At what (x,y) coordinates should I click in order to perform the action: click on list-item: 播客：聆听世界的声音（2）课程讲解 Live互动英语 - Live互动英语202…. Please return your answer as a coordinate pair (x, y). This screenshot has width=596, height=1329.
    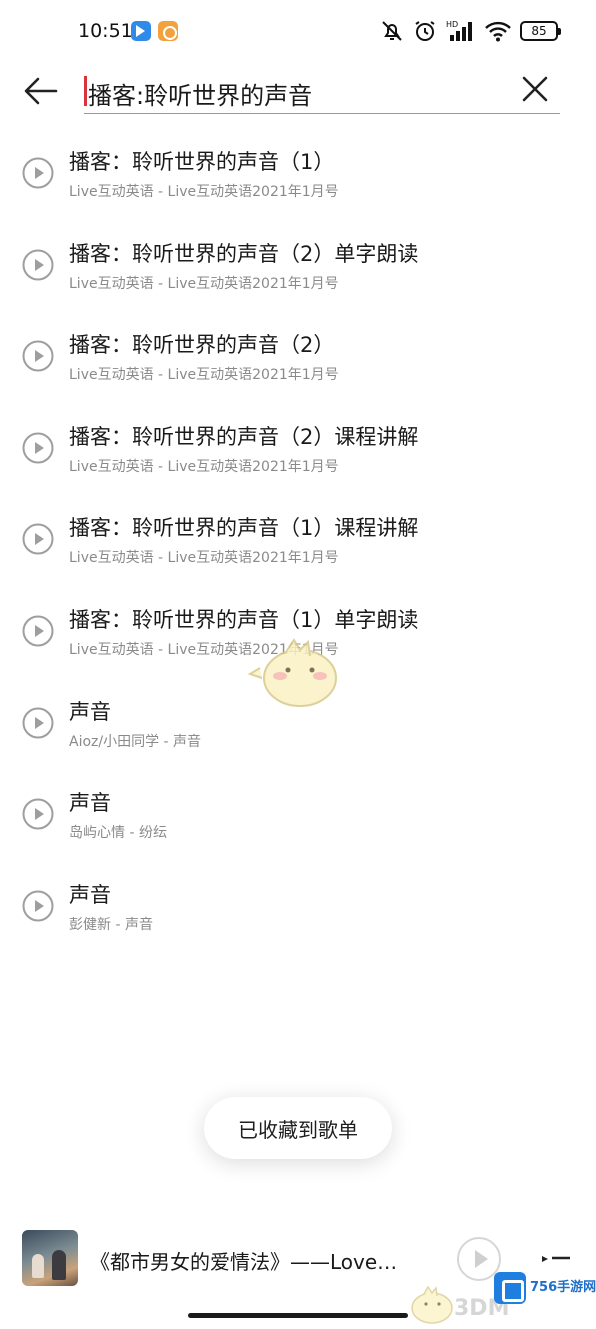
    Looking at the image, I should click on (298, 447).